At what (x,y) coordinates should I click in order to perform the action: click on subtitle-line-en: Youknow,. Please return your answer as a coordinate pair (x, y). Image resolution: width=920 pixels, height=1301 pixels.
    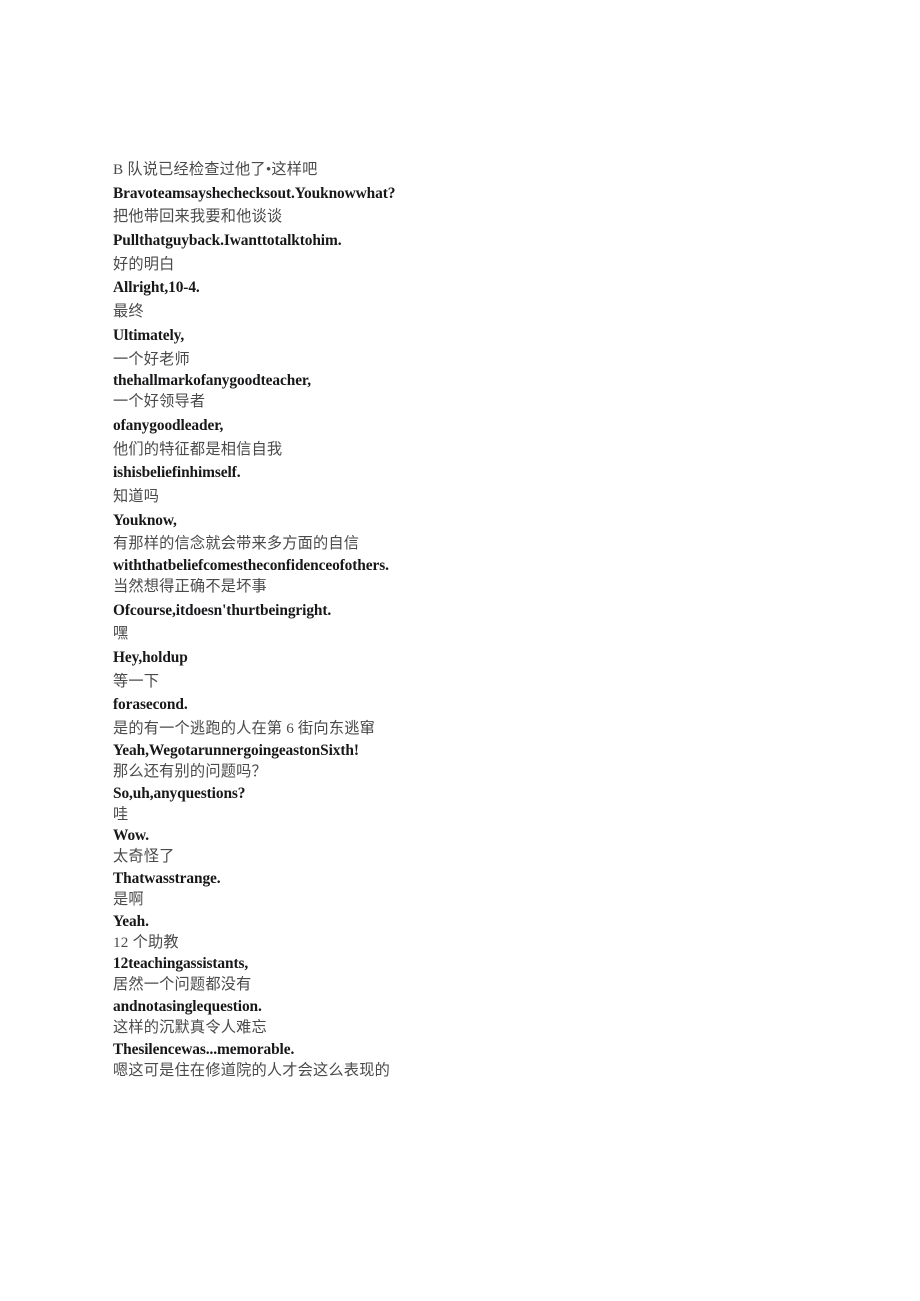
    Looking at the image, I should click on (145, 520).